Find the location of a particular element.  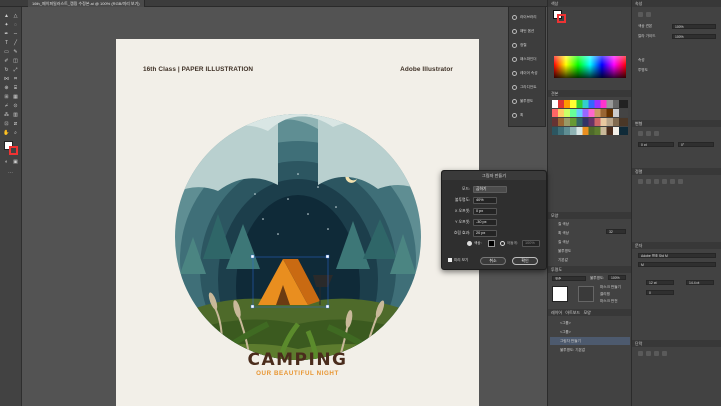

graph-tool-icon: ▥ is located at coordinates (15, 115).